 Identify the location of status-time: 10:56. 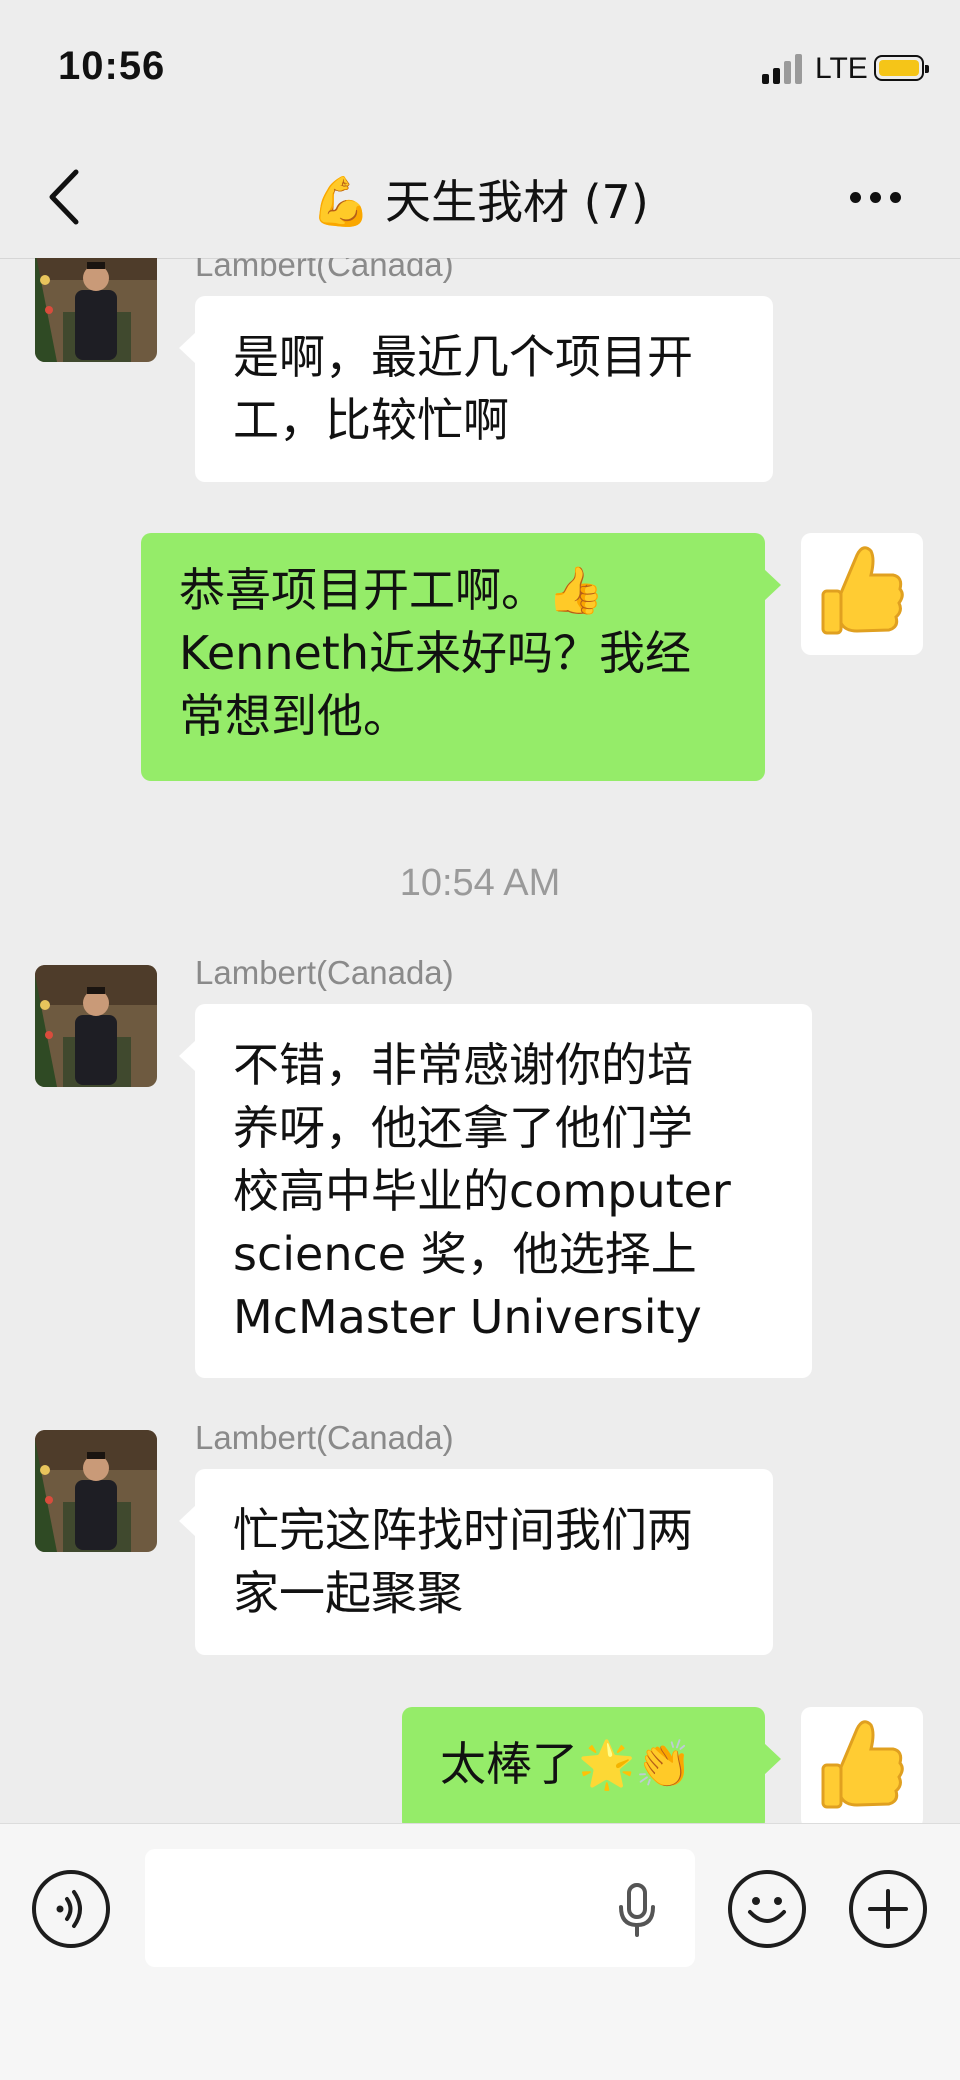
(112, 66).